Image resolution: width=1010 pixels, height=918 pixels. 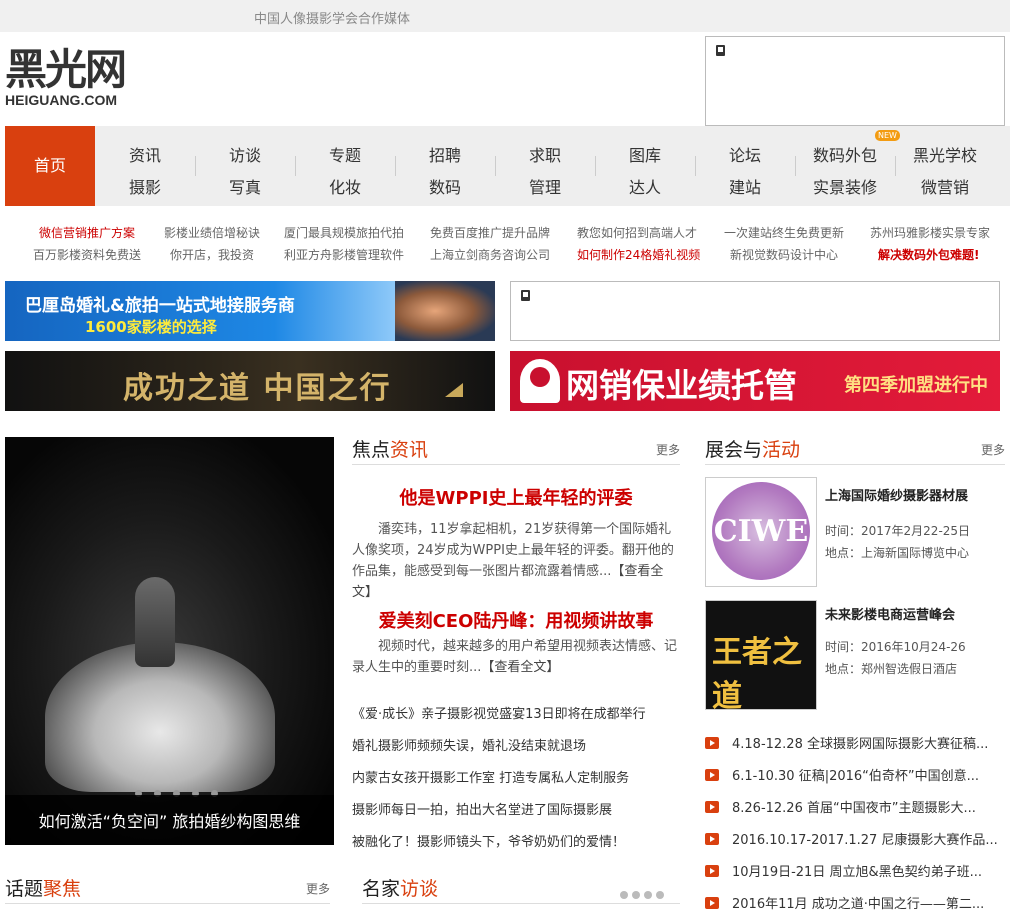 What do you see at coordinates (169, 820) in the screenshot?
I see `slide-caption: 如何激活“负空间” 旅拍婚纱构图思维` at bounding box center [169, 820].